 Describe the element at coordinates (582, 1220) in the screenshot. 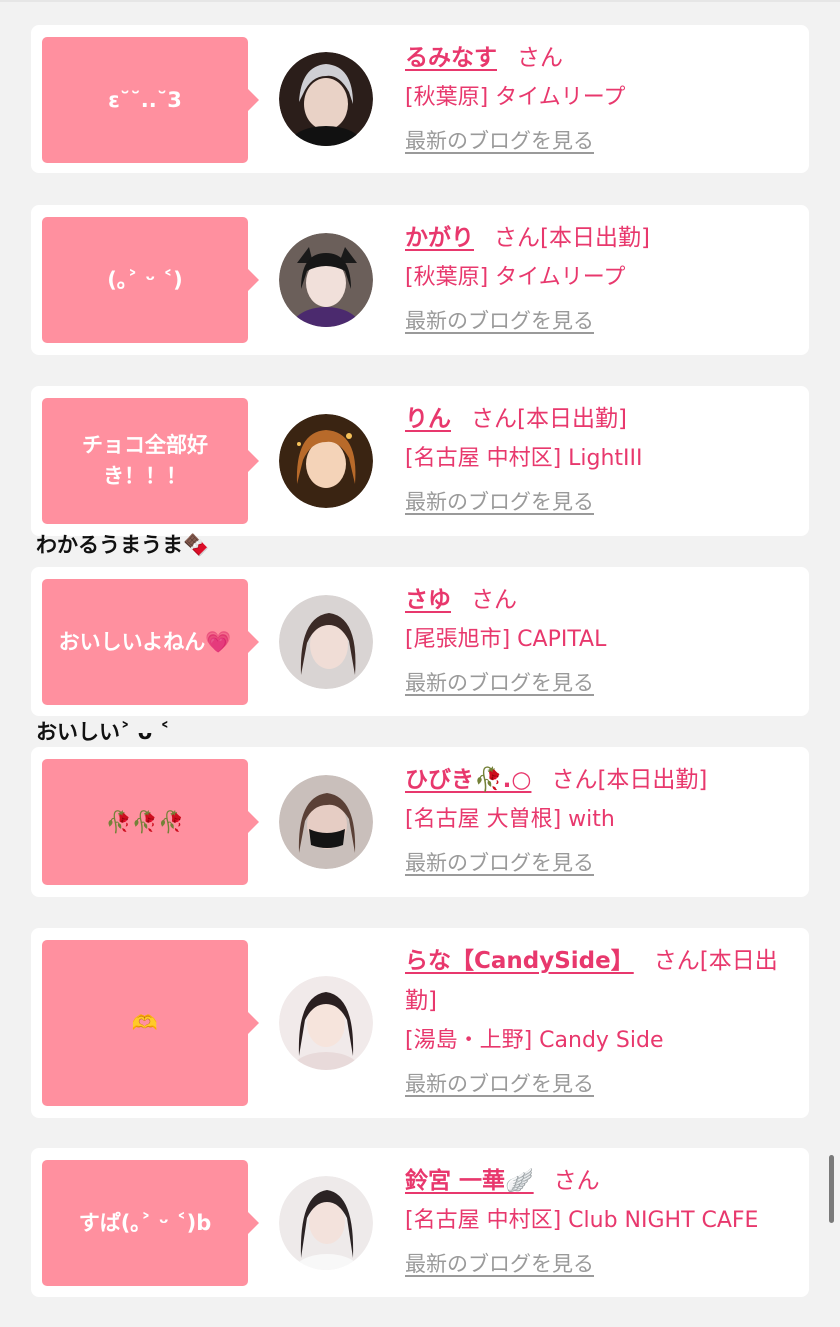

I see `shop-label: [名古屋 中村区] Club NIGHT CAFE` at that location.